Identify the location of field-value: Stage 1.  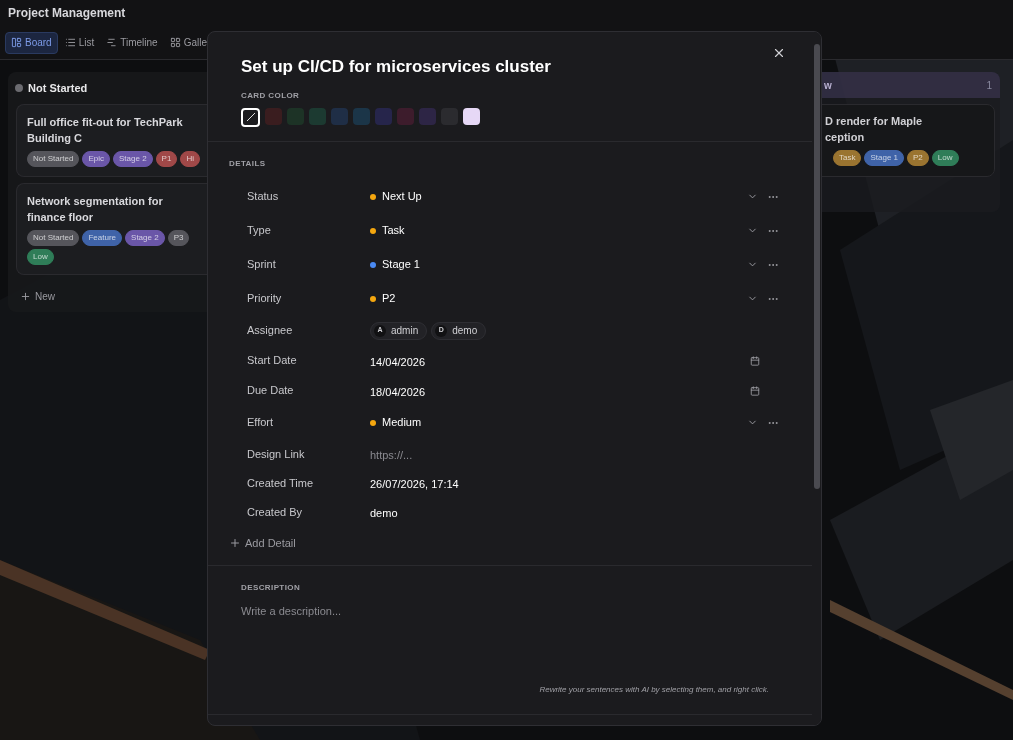
(401, 264).